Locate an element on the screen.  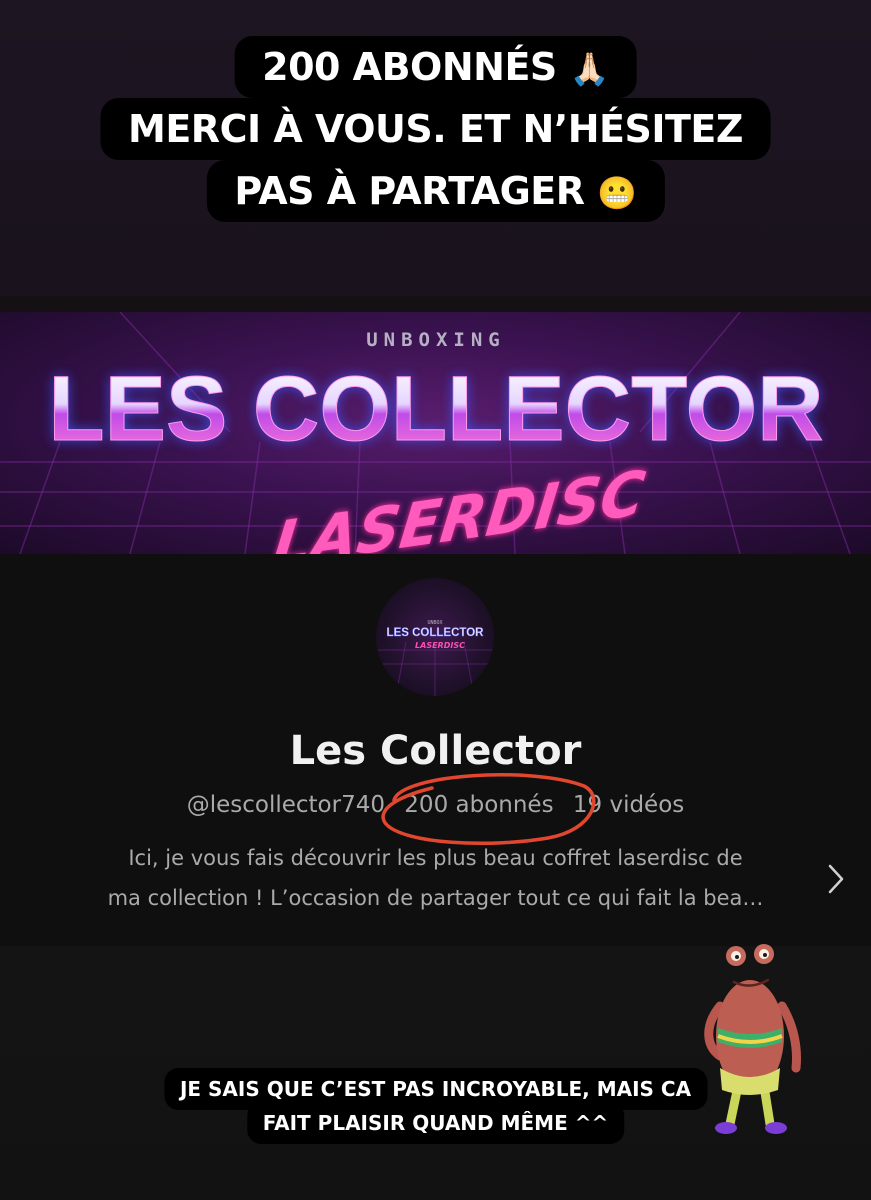
caption-line-1-text: 200 ABONNÉS is located at coordinates (409, 67).